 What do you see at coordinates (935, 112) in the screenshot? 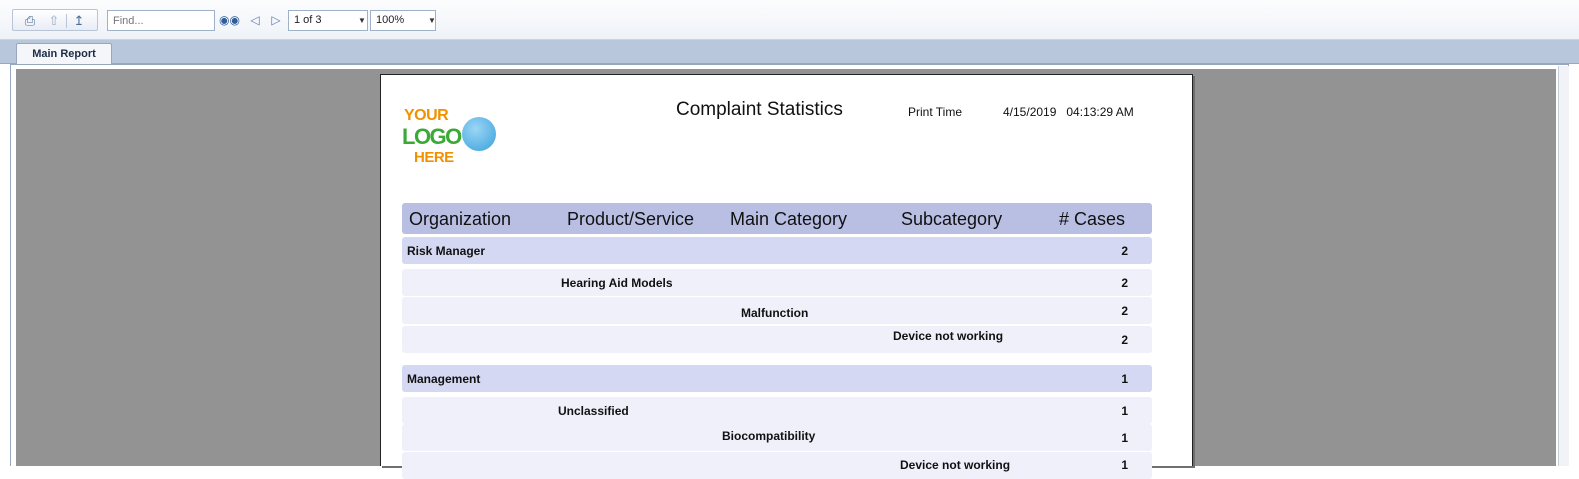
I see `print-time-label: Print Time` at bounding box center [935, 112].